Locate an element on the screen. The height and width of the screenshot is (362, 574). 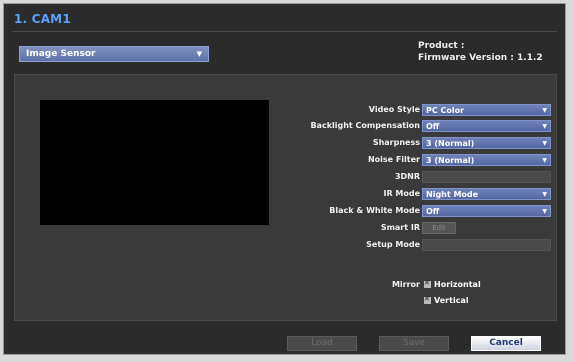
sharpness-select: 3 (Normal) ▼ is located at coordinates (486, 143).